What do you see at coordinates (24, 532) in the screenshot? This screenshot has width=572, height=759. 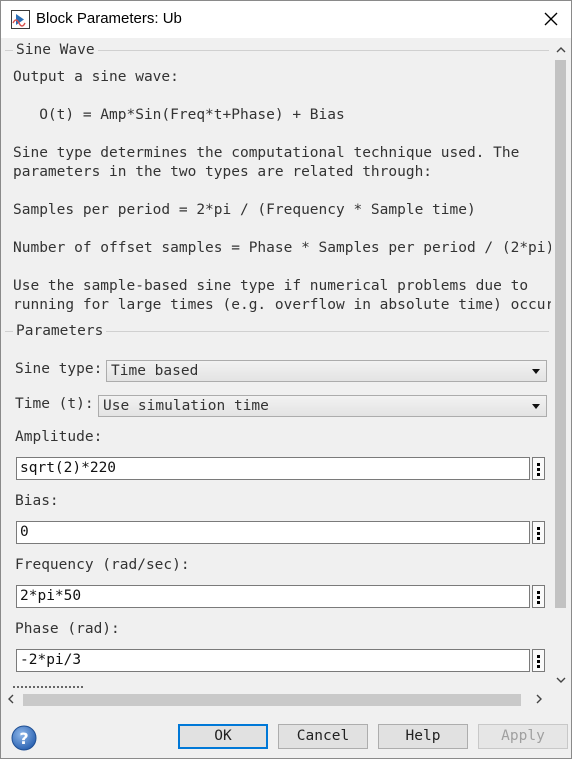 I see `bias-value: 0` at bounding box center [24, 532].